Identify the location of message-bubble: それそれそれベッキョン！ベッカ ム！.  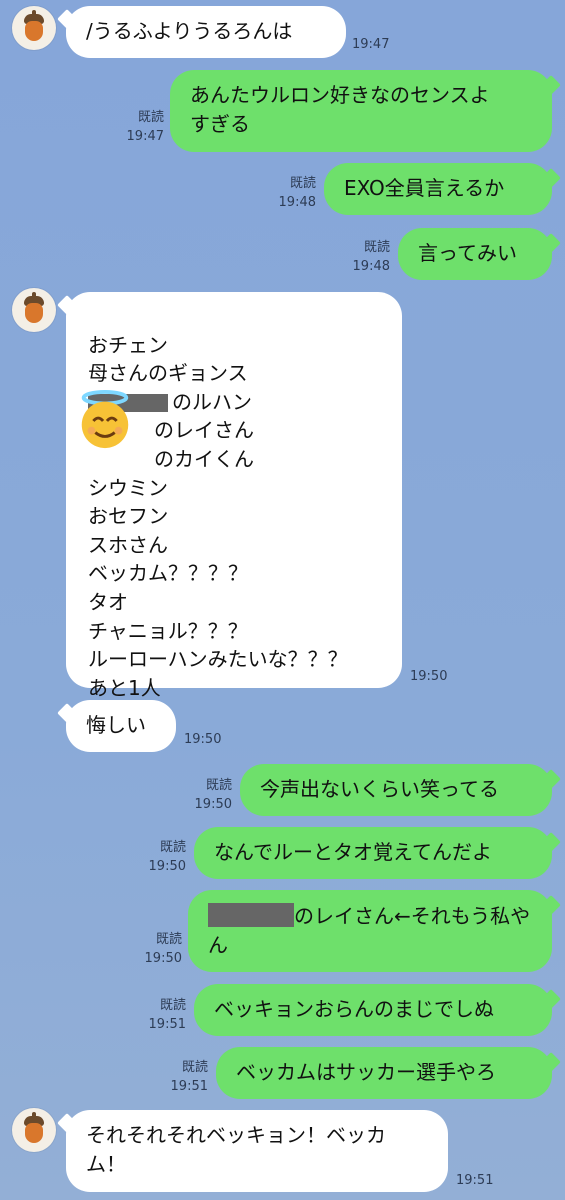
(257, 1151).